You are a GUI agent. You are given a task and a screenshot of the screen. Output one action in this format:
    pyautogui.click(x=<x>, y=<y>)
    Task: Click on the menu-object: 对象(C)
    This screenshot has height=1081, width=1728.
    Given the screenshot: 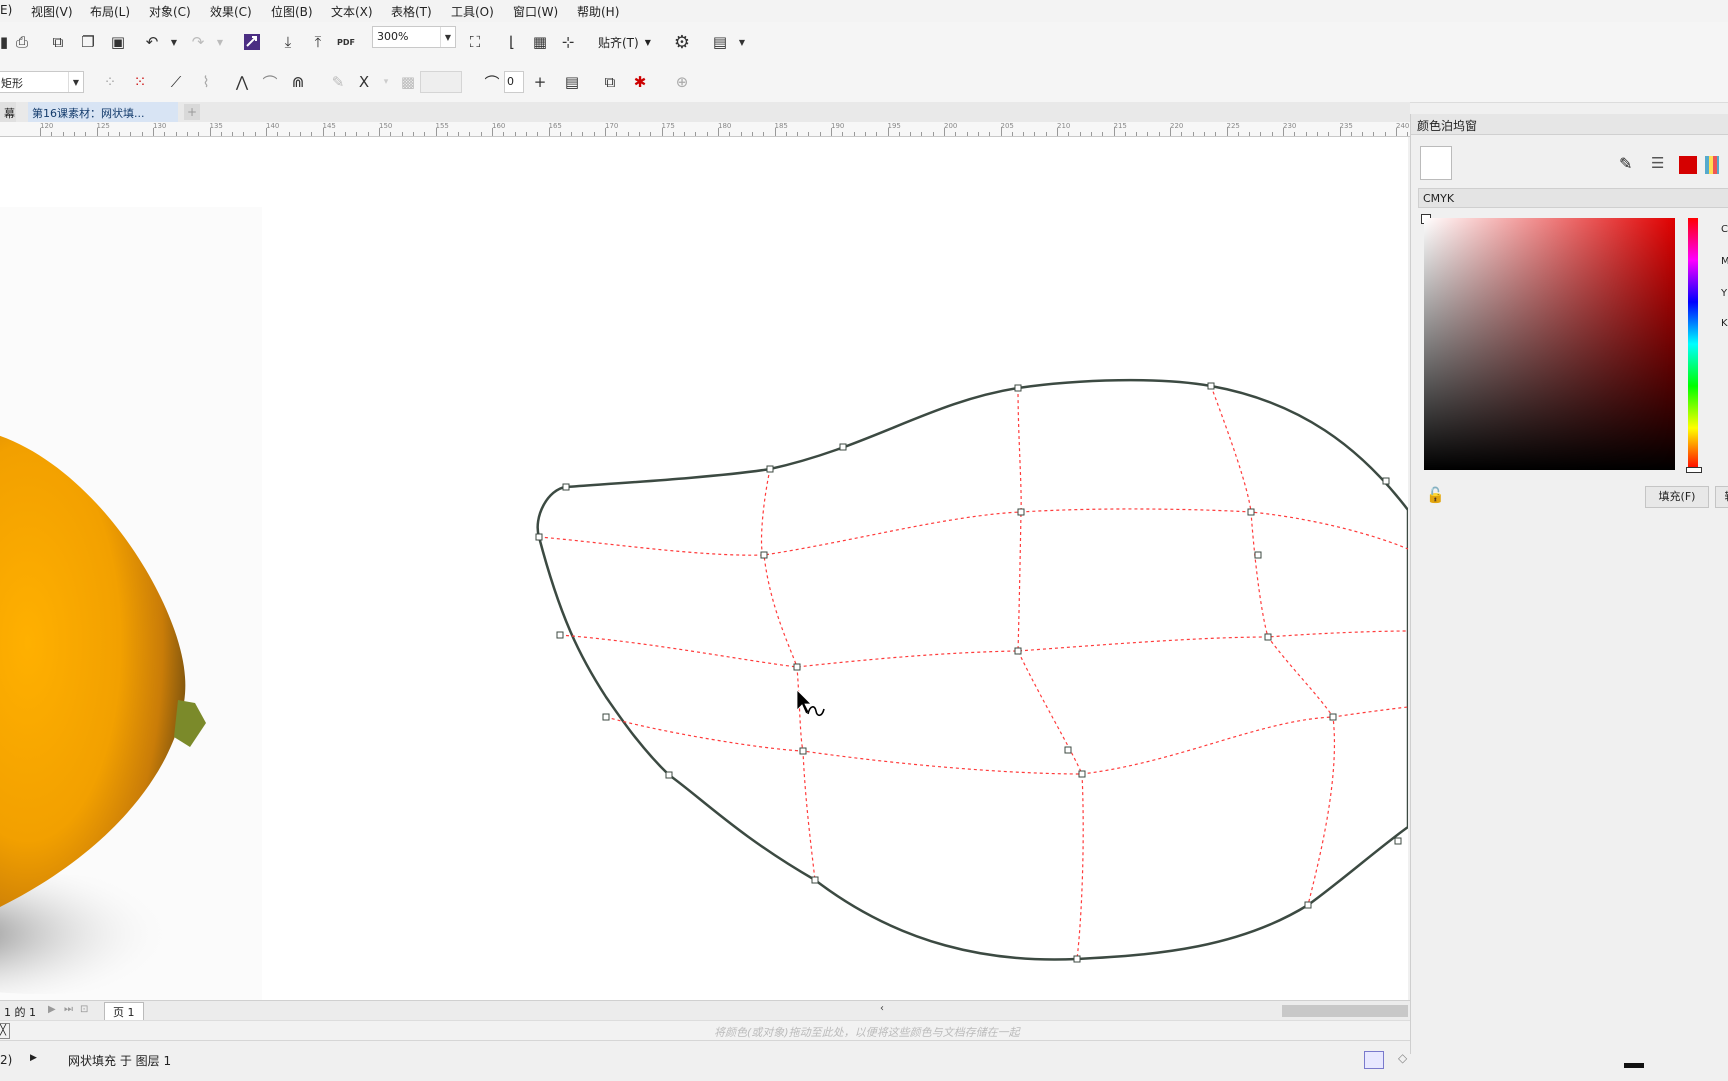 What is the action you would take?
    pyautogui.click(x=170, y=11)
    